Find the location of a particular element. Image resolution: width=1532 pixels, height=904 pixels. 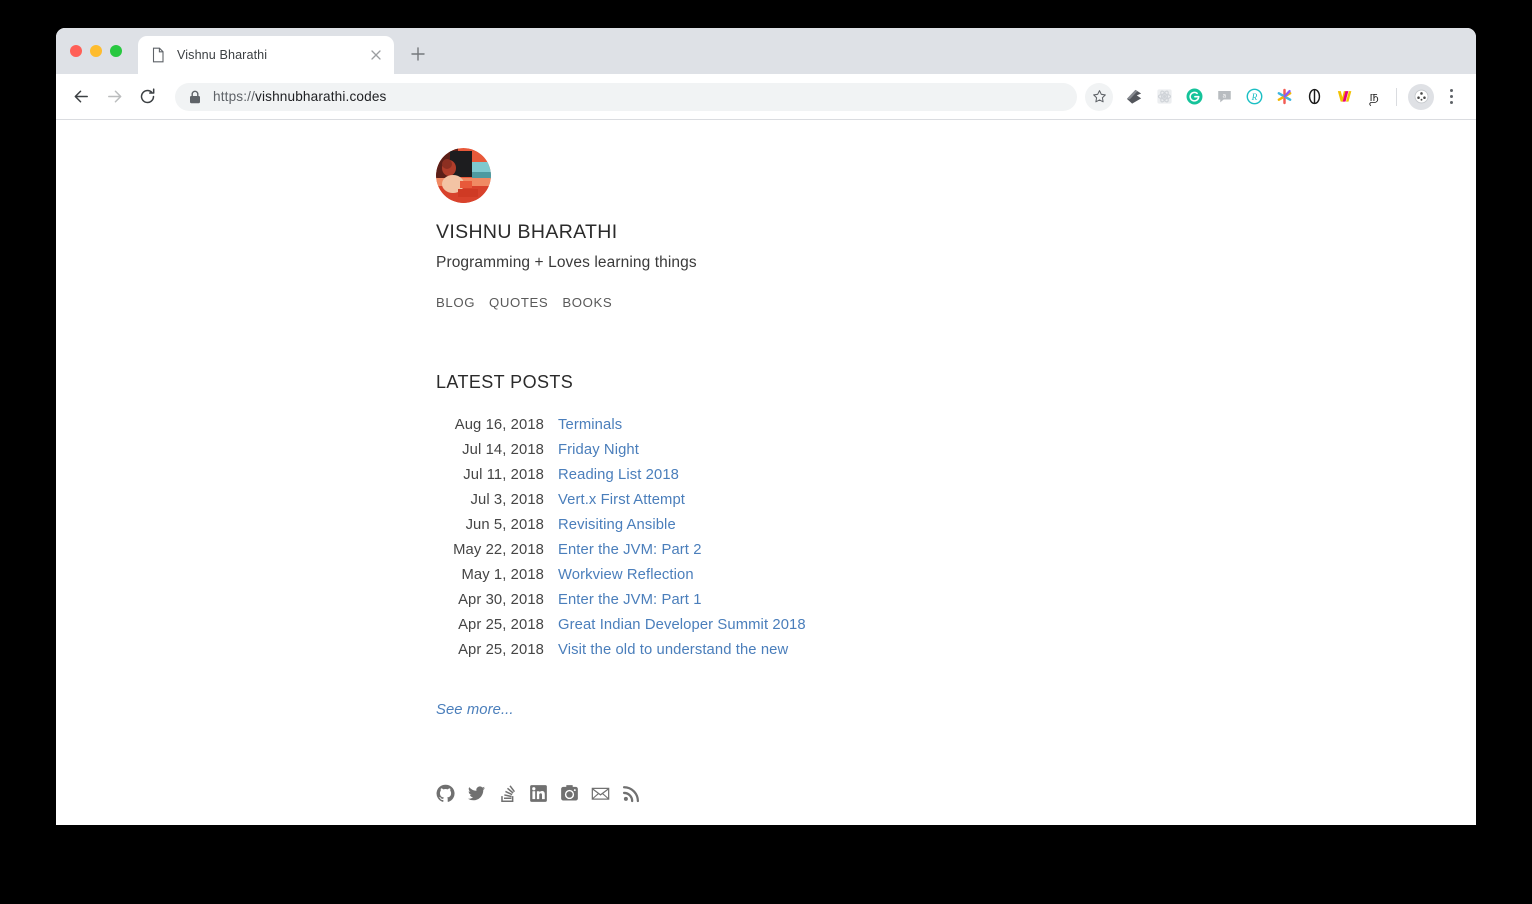

close-window-button is located at coordinates (76, 51).